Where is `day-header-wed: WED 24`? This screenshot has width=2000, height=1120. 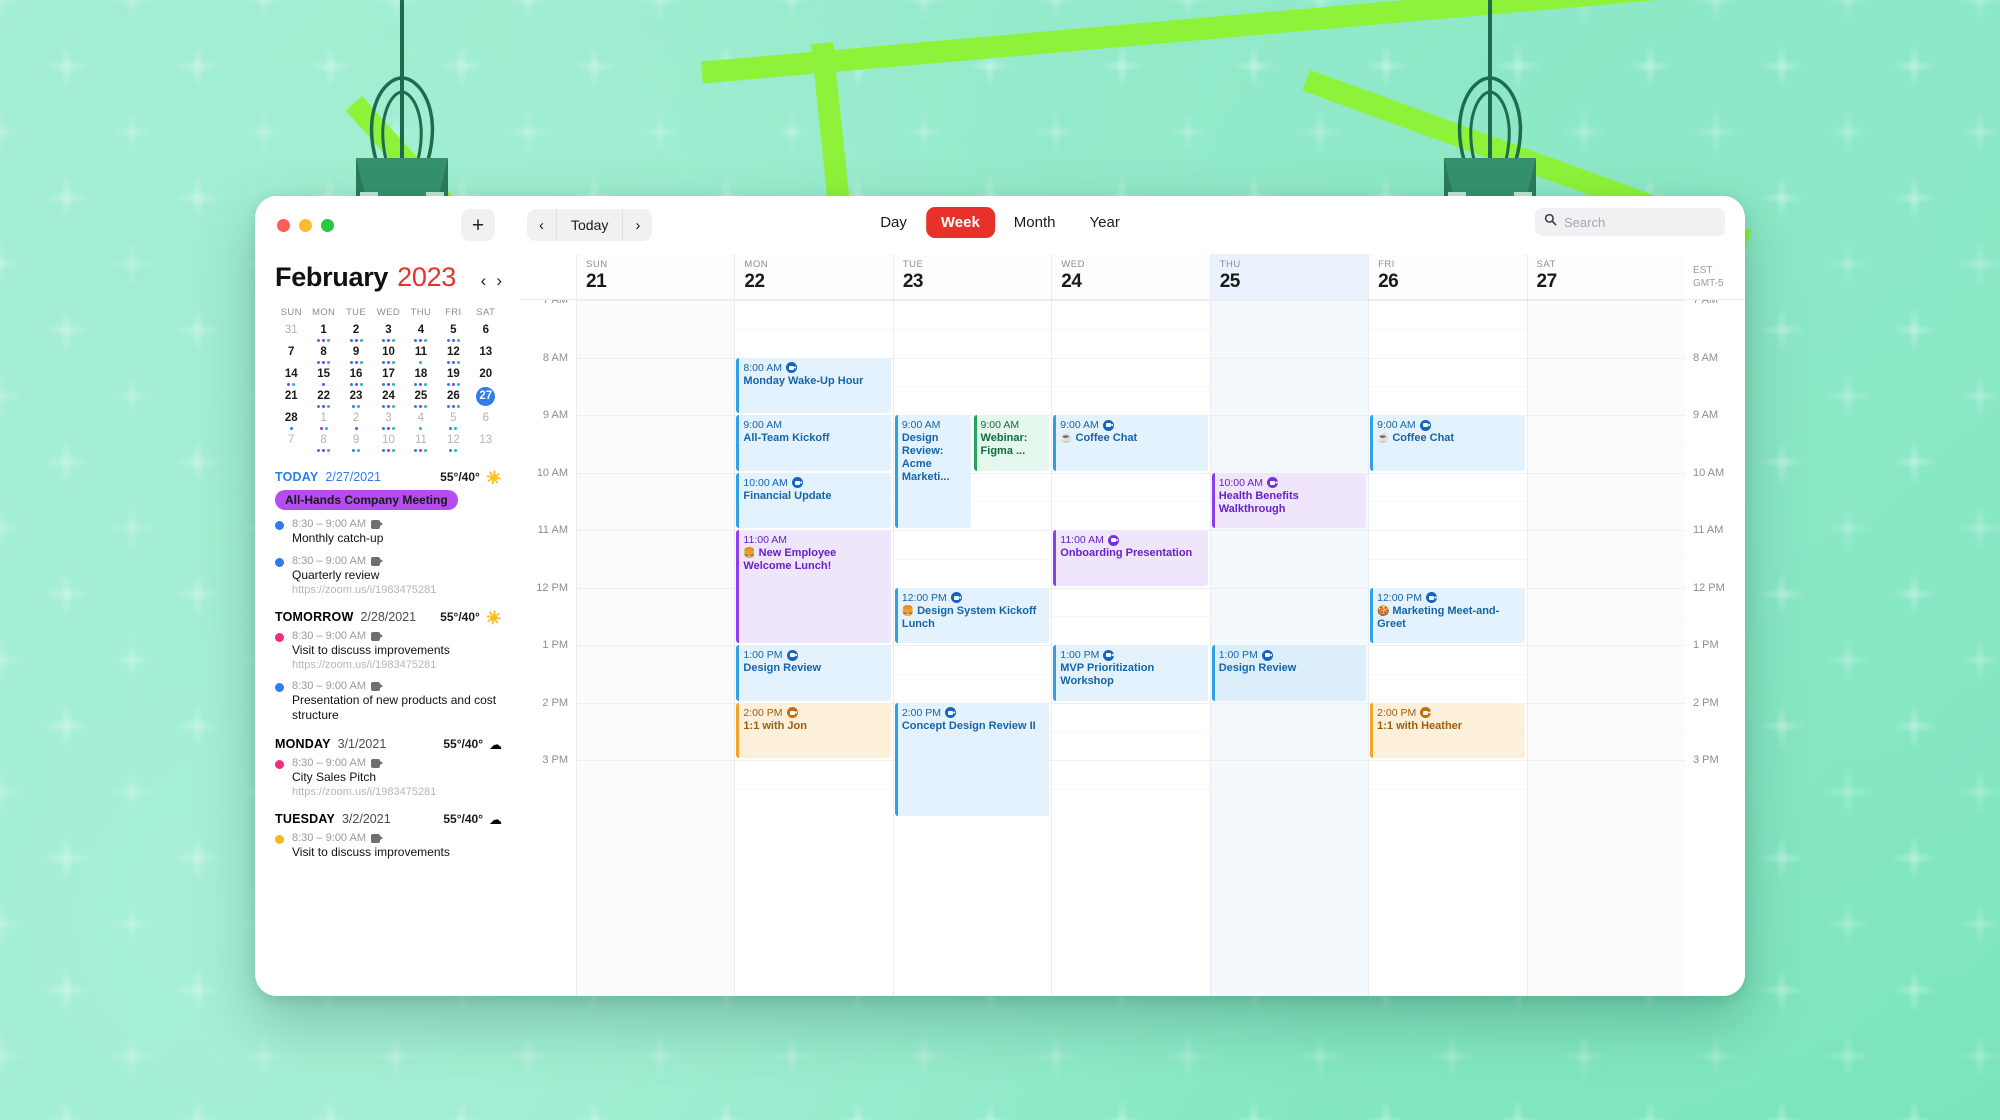
day-header-wed: WED 24 is located at coordinates (1130, 276).